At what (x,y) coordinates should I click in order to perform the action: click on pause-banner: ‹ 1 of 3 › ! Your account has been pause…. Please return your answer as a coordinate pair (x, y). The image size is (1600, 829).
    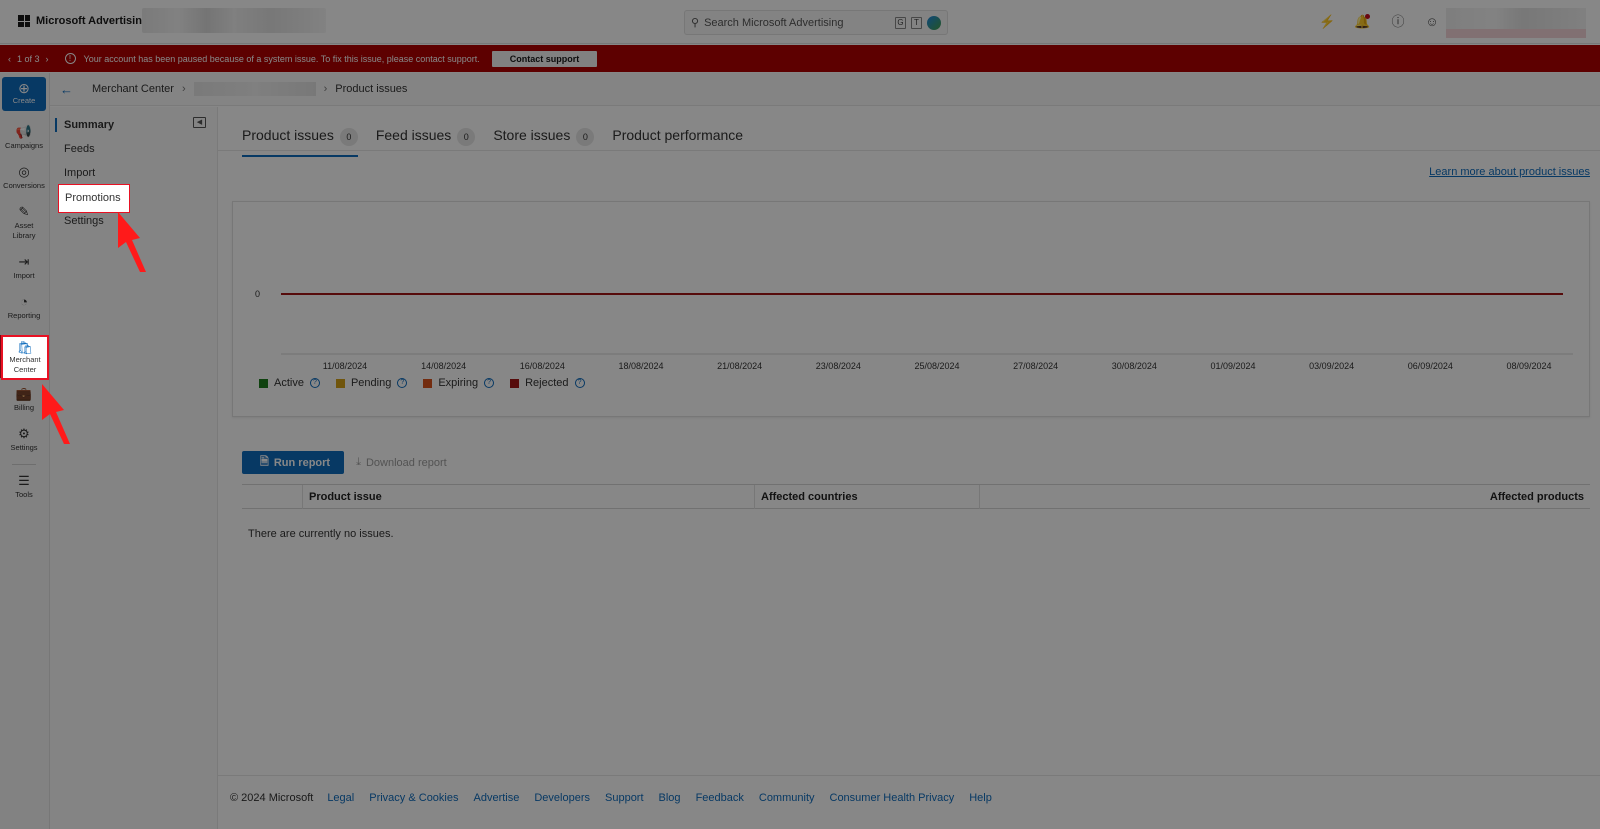
    Looking at the image, I should click on (800, 58).